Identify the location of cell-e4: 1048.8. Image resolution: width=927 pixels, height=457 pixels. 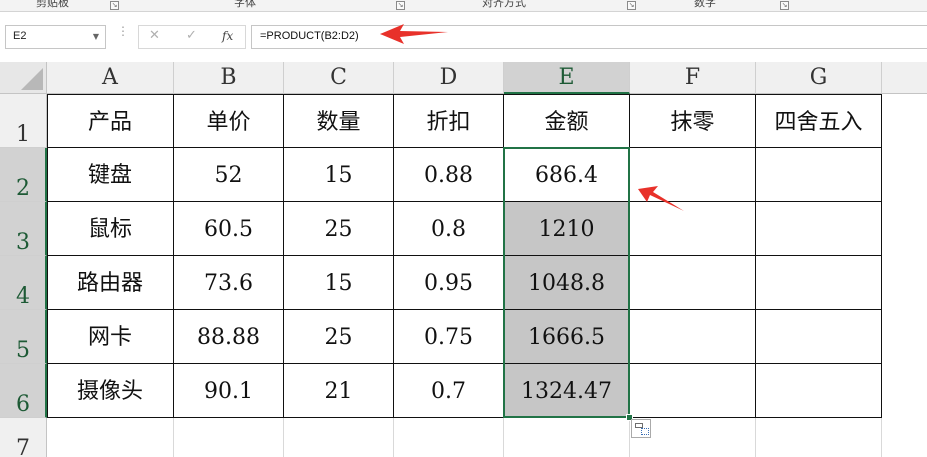
(567, 283).